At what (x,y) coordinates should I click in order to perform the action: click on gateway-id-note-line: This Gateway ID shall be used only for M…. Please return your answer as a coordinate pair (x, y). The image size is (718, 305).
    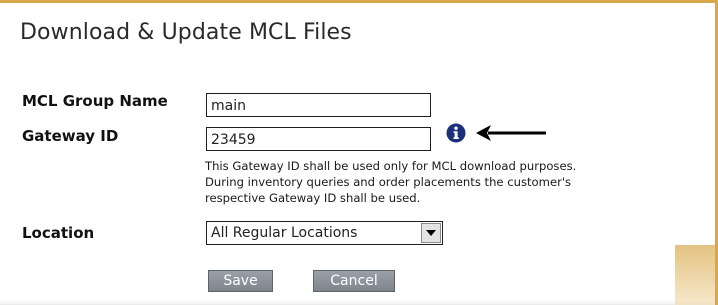
    Looking at the image, I should click on (391, 166).